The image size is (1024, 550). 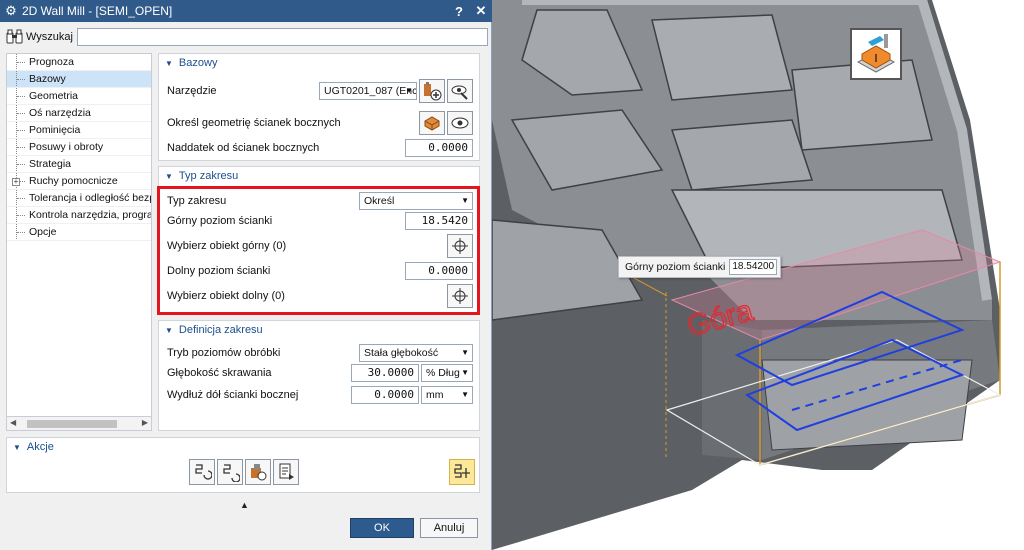 I want to click on select-top-label: Wybierz obiekt górny (0), so click(x=227, y=246).